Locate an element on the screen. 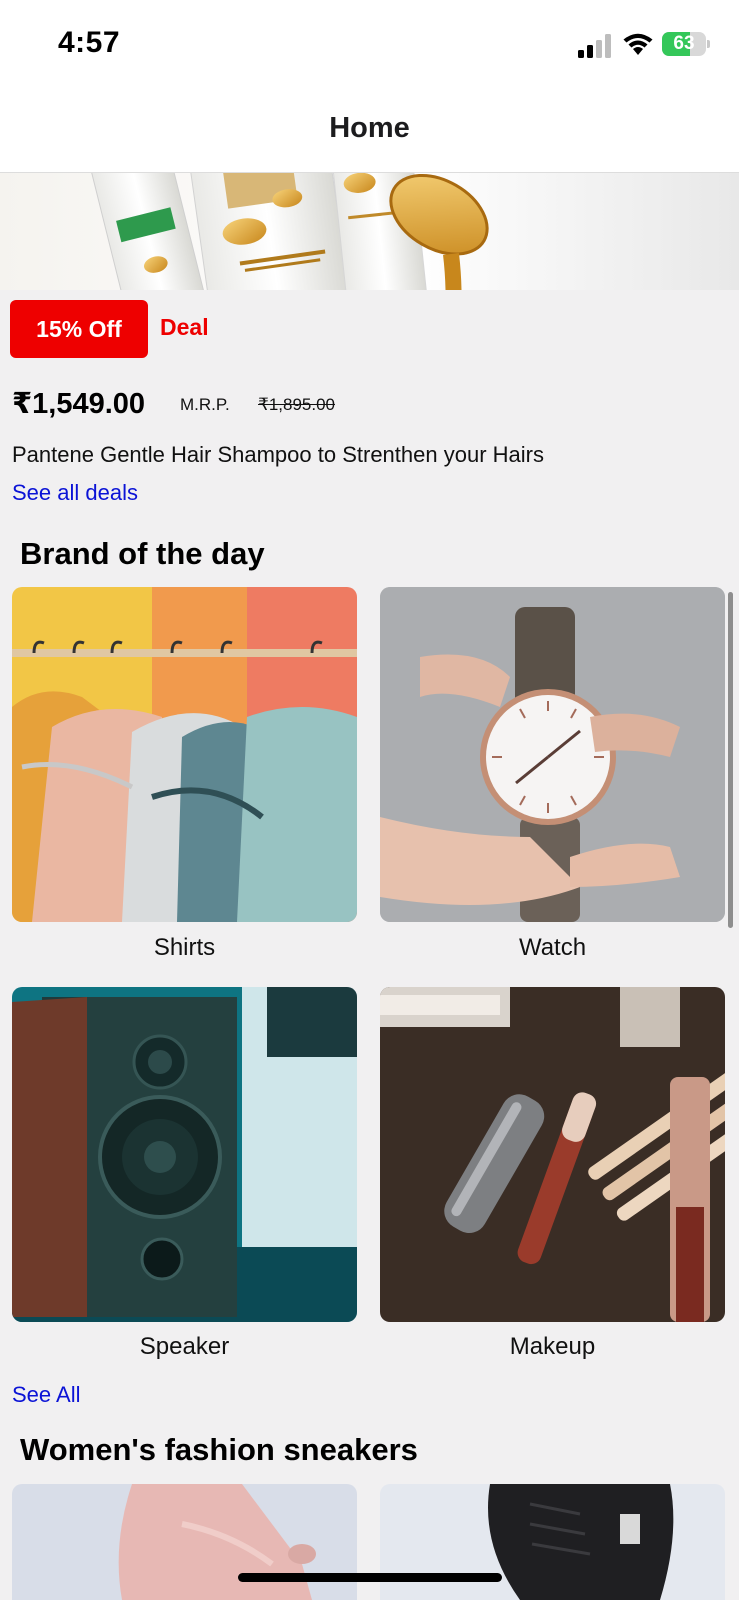 The image size is (739, 1600). navigation-bar: Home is located at coordinates (369, 132).